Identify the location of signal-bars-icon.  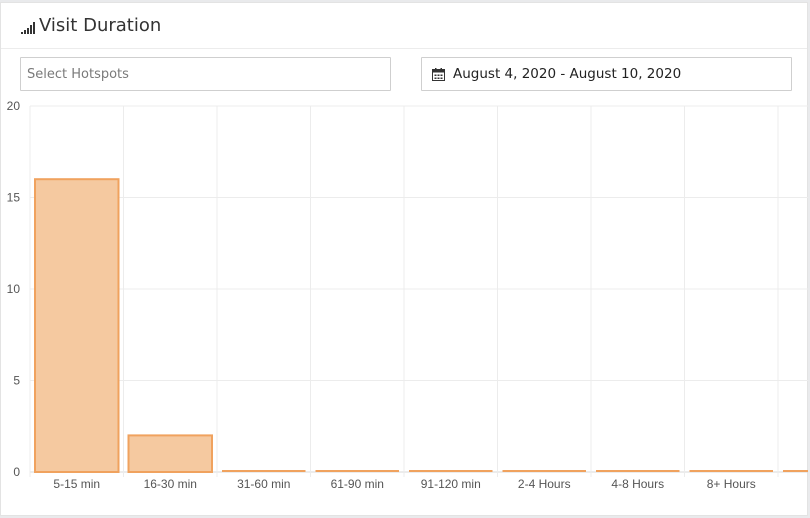
(28, 28).